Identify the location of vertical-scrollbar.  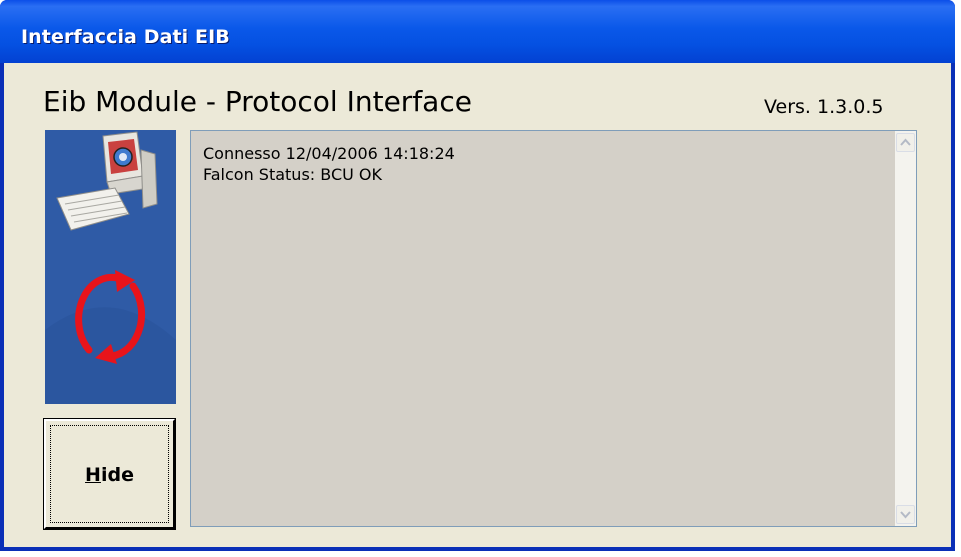
(905, 328).